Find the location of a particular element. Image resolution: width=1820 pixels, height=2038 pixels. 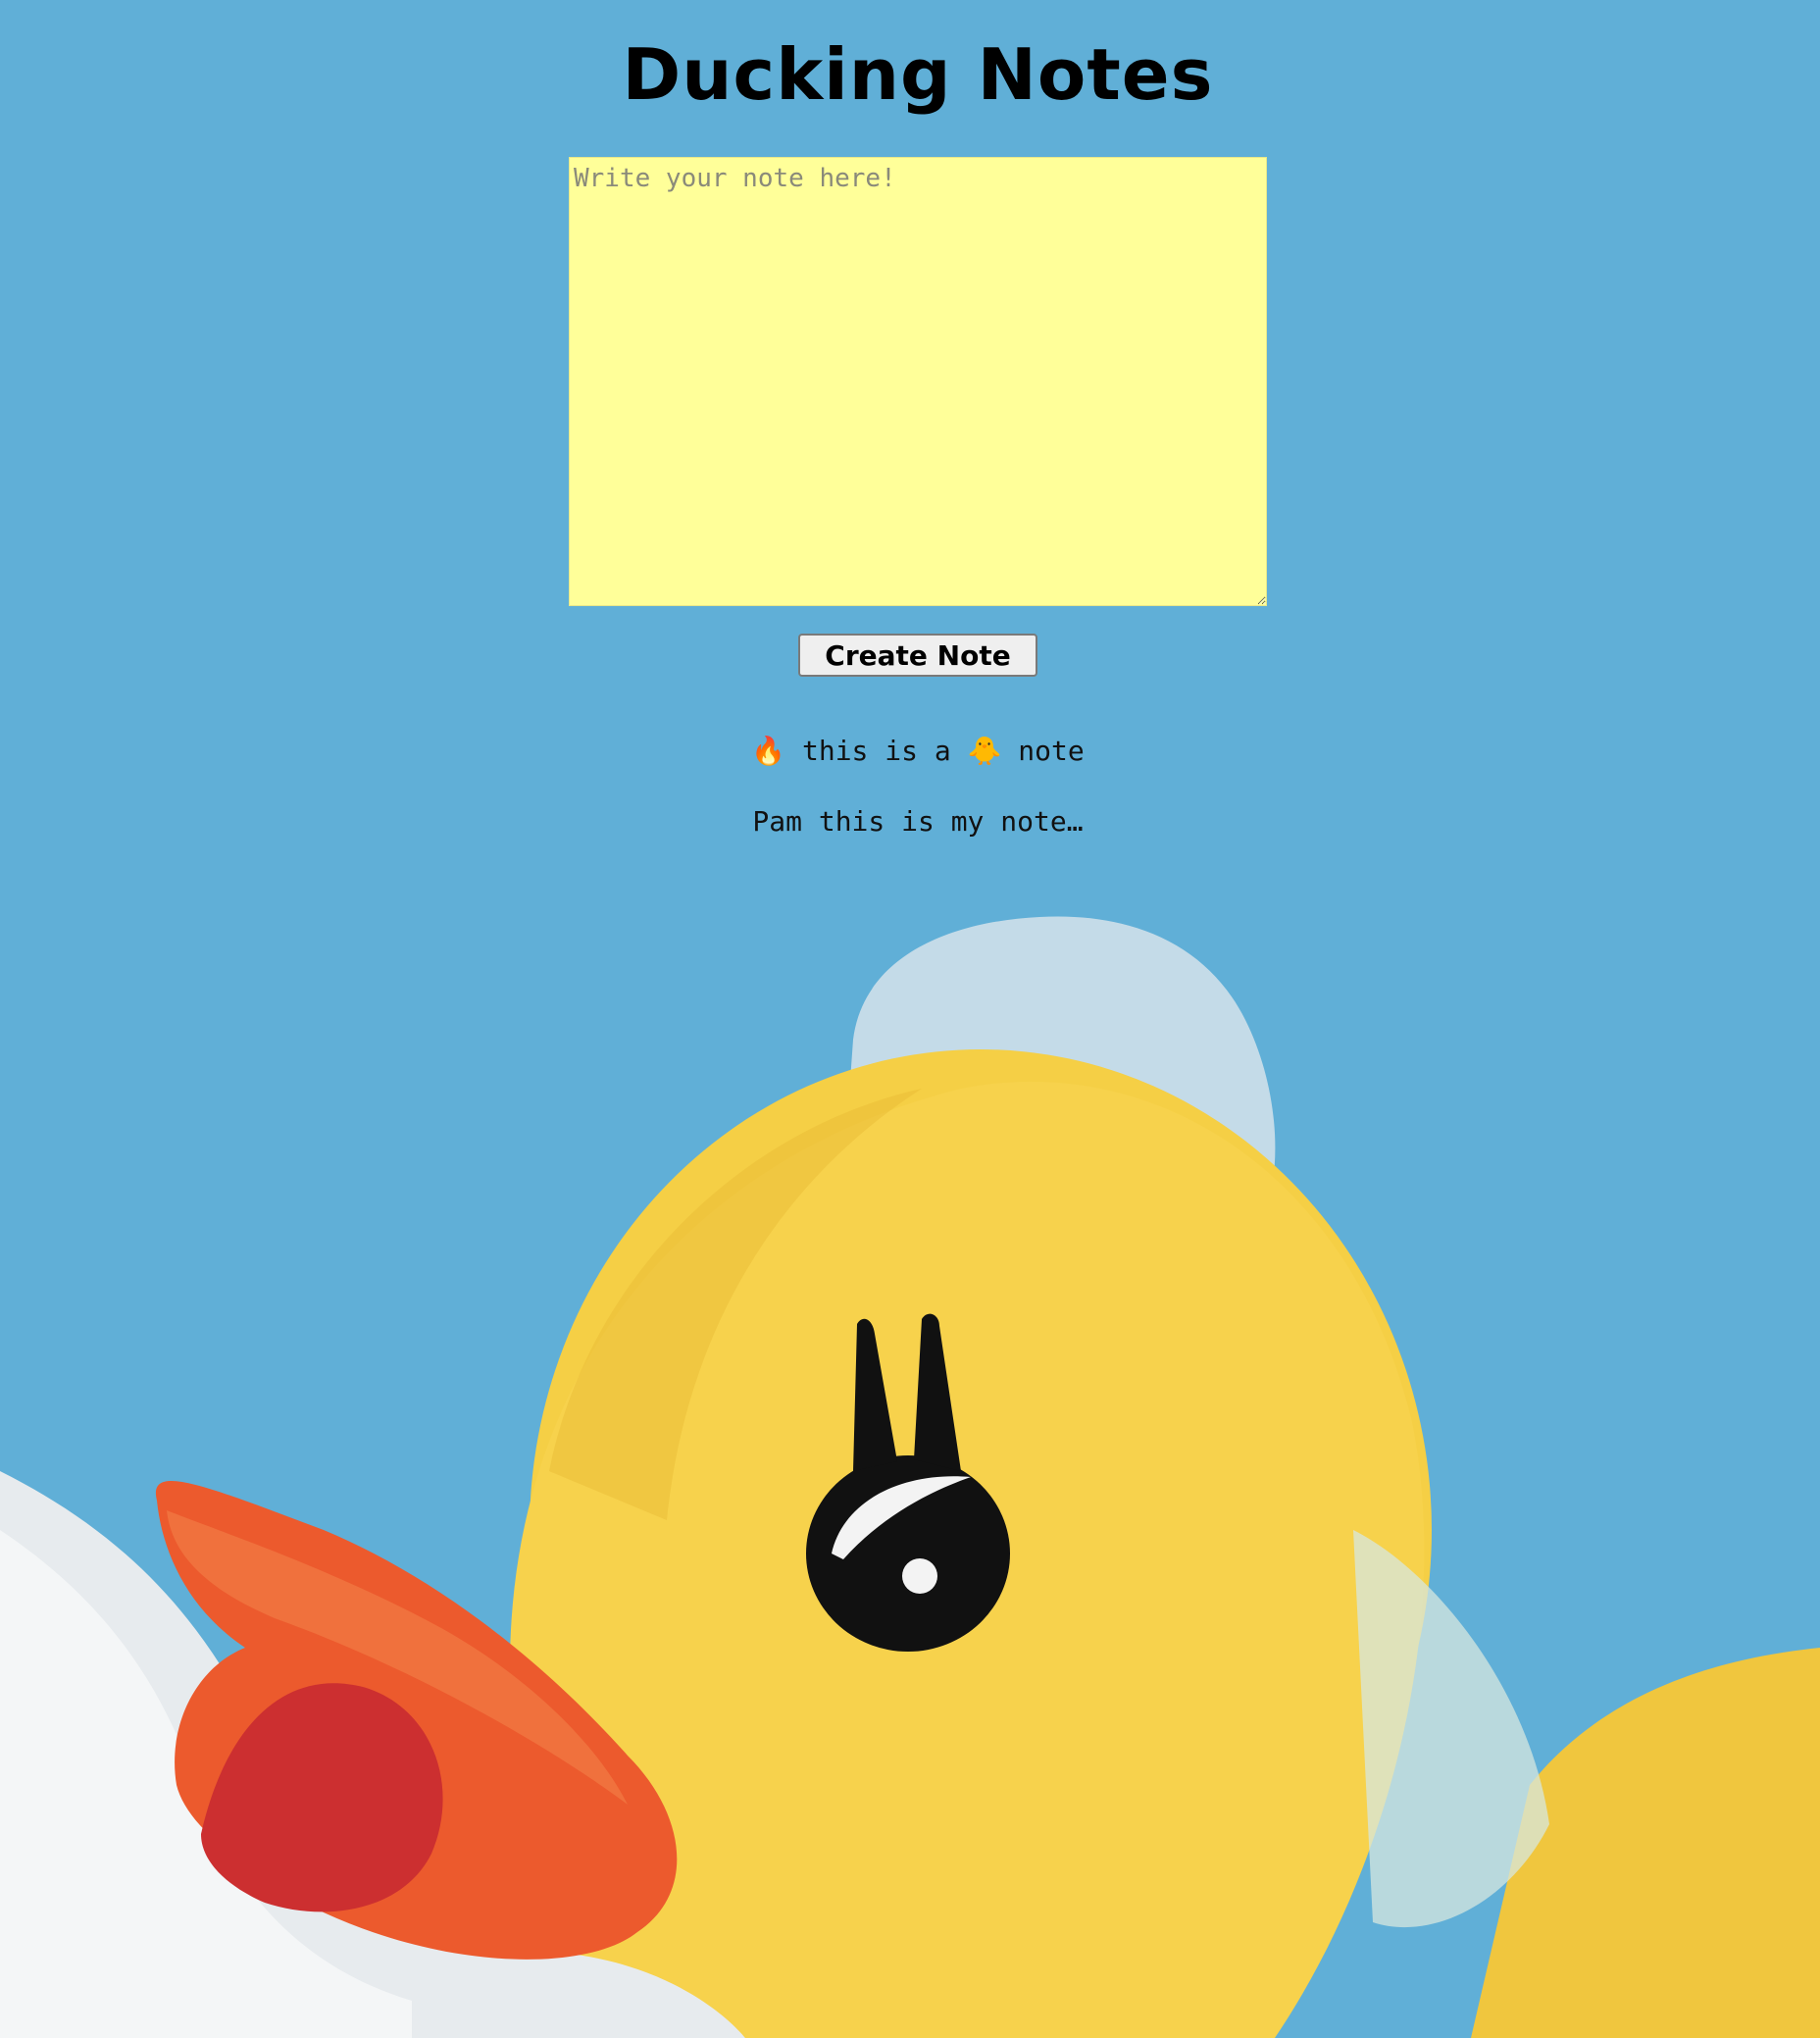

page-title: Ducking Notes is located at coordinates (918, 74).